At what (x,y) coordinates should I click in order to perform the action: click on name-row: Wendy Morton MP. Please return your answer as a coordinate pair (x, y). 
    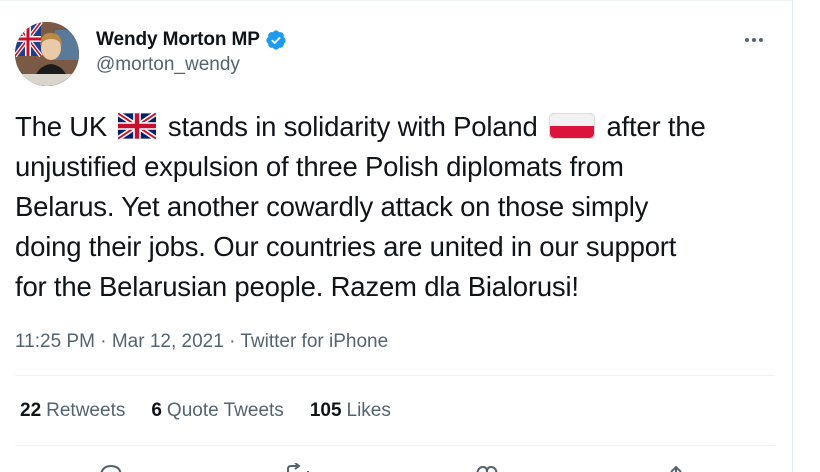
    Looking at the image, I should click on (191, 40).